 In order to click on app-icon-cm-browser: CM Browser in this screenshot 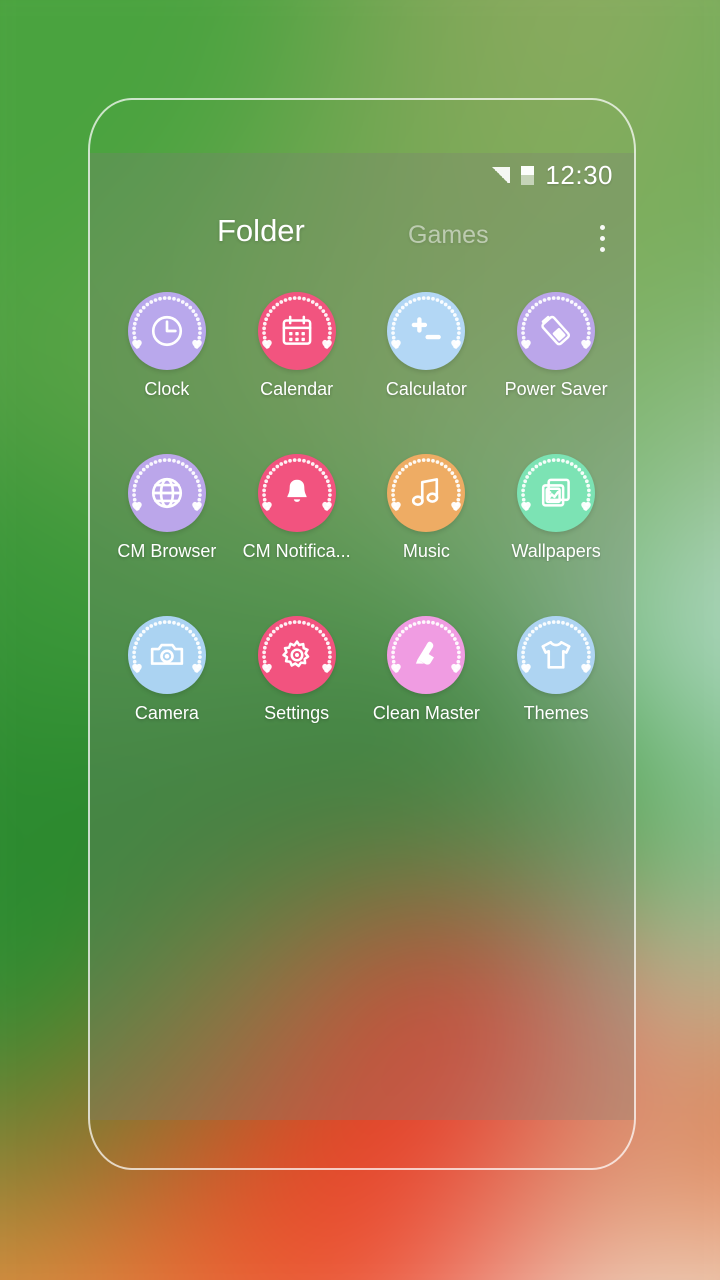, I will do `click(167, 508)`.